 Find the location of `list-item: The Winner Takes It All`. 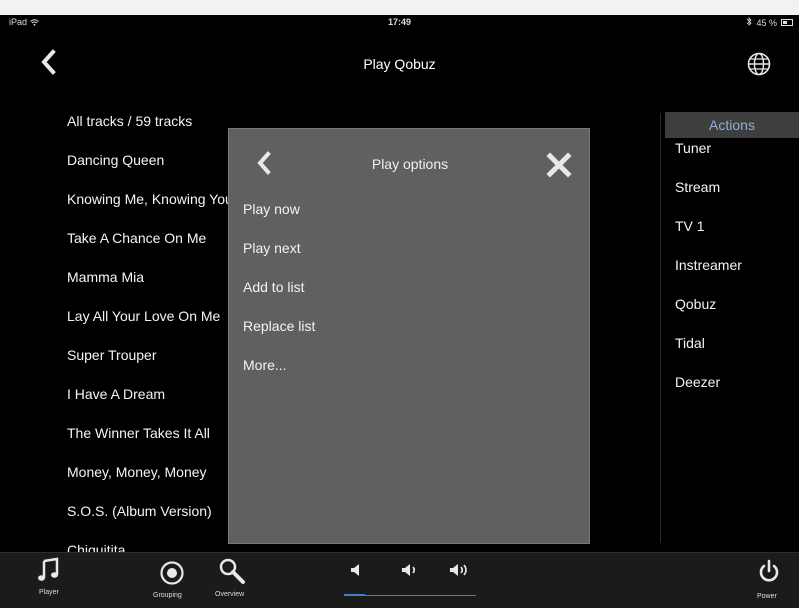

list-item: The Winner Takes It All is located at coordinates (138, 433).